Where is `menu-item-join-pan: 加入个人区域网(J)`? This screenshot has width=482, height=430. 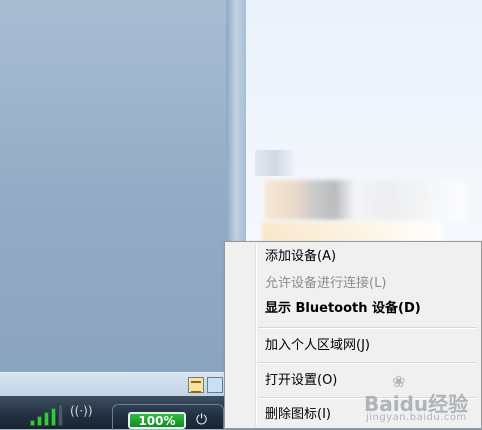 menu-item-join-pan: 加入个人区域网(J) is located at coordinates (317, 346).